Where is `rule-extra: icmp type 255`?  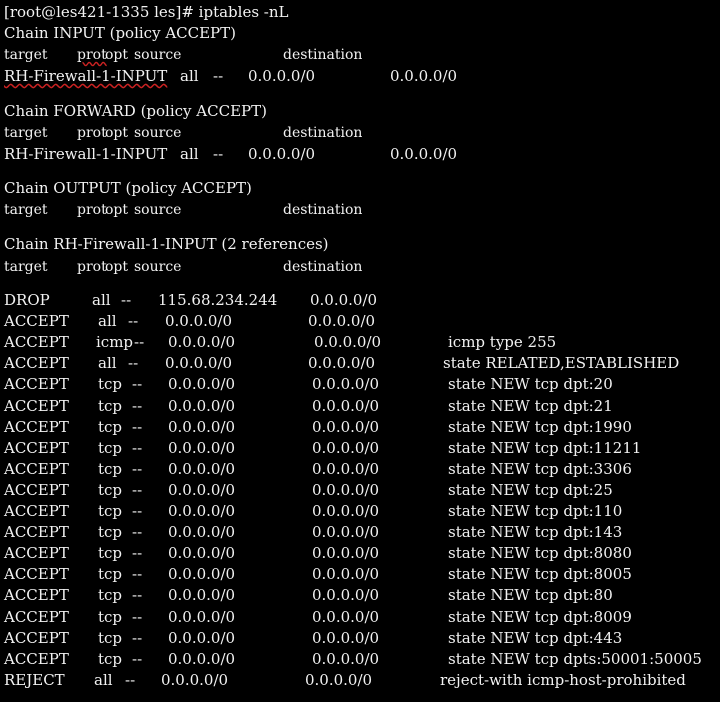
rule-extra: icmp type 255 is located at coordinates (502, 342).